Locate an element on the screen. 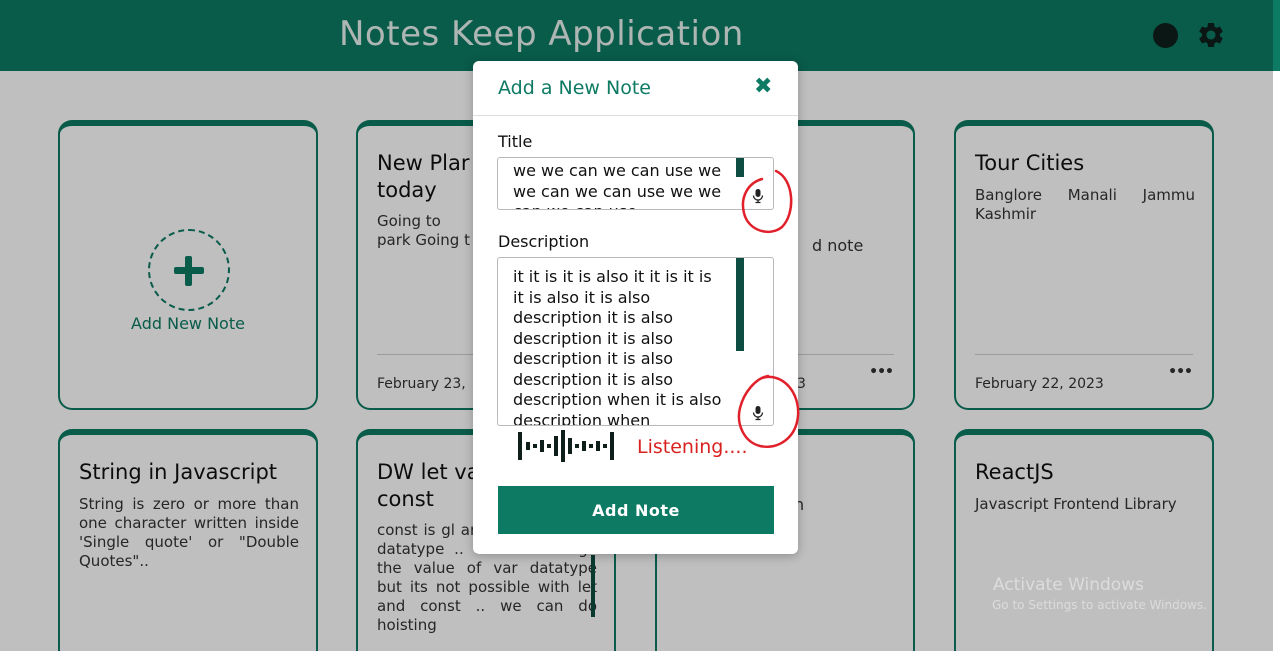 This screenshot has height=651, width=1280. modal-header: Add a New Note ✖ is located at coordinates (635, 88).